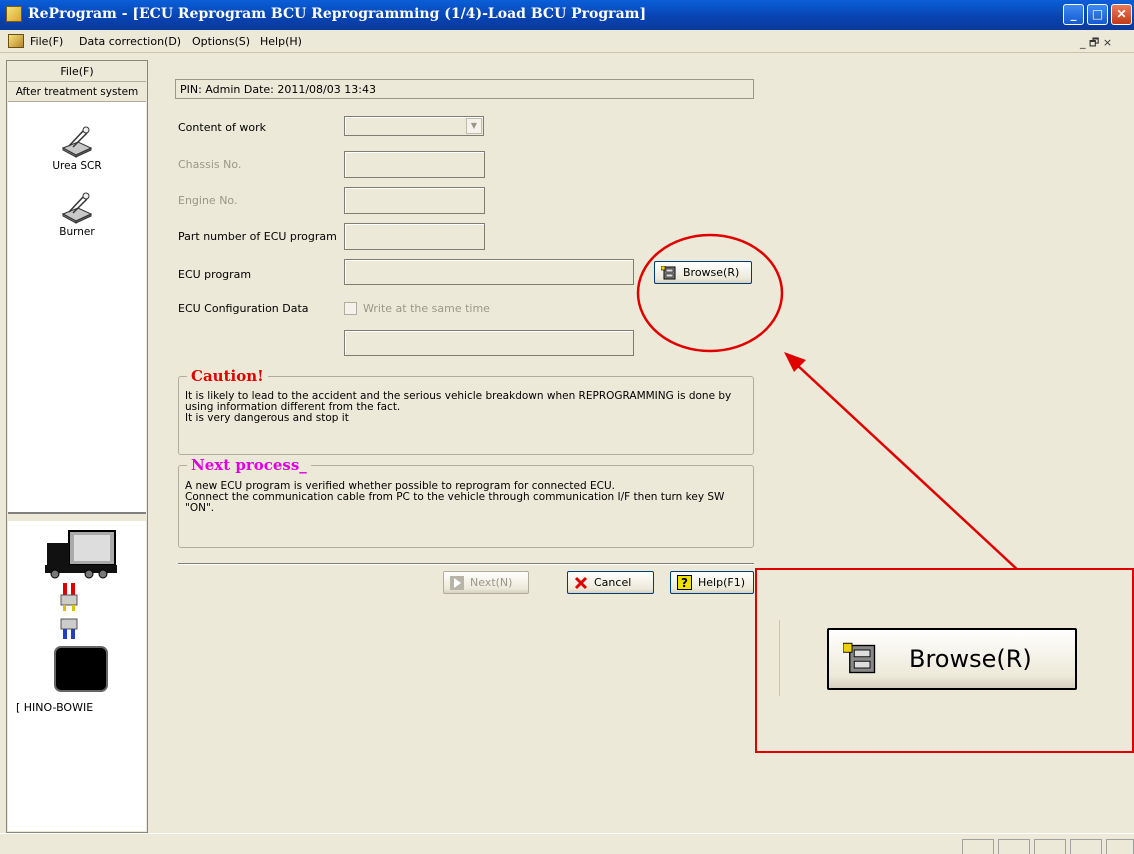 The width and height of the screenshot is (1134, 854). What do you see at coordinates (414, 236) in the screenshot?
I see `part-number-field` at bounding box center [414, 236].